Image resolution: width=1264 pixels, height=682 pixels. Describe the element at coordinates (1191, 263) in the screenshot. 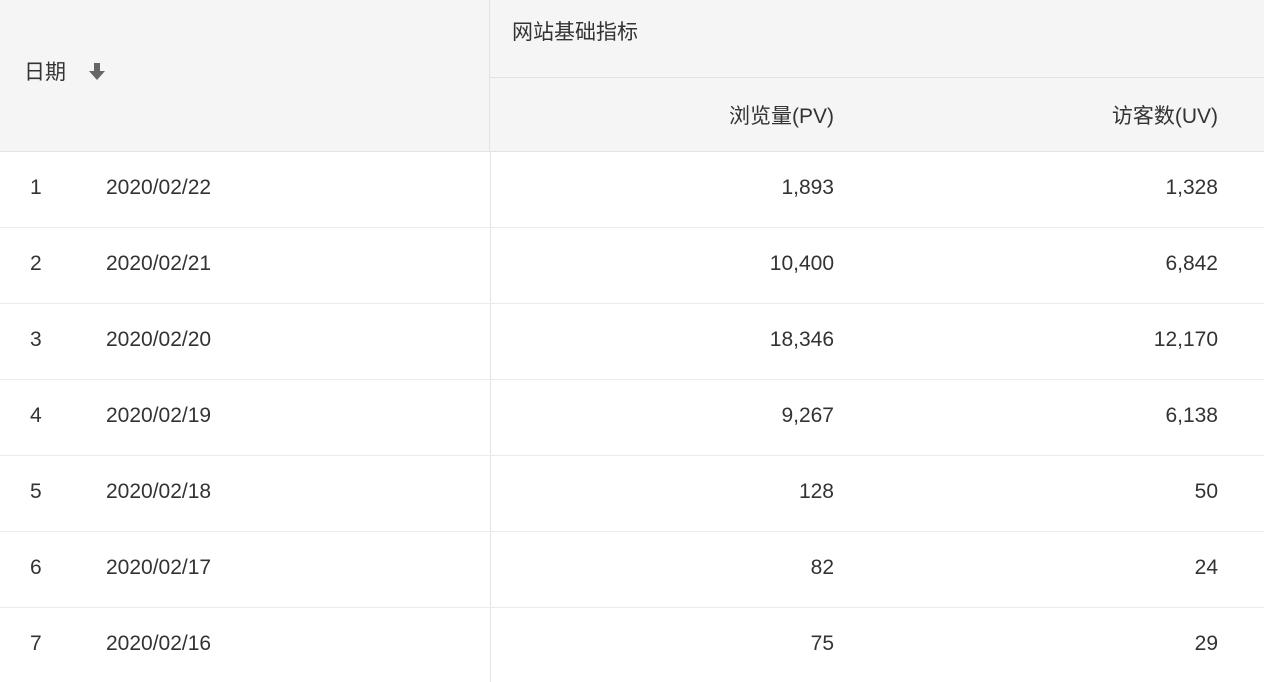

I see `row-uv-value: 6,842` at that location.